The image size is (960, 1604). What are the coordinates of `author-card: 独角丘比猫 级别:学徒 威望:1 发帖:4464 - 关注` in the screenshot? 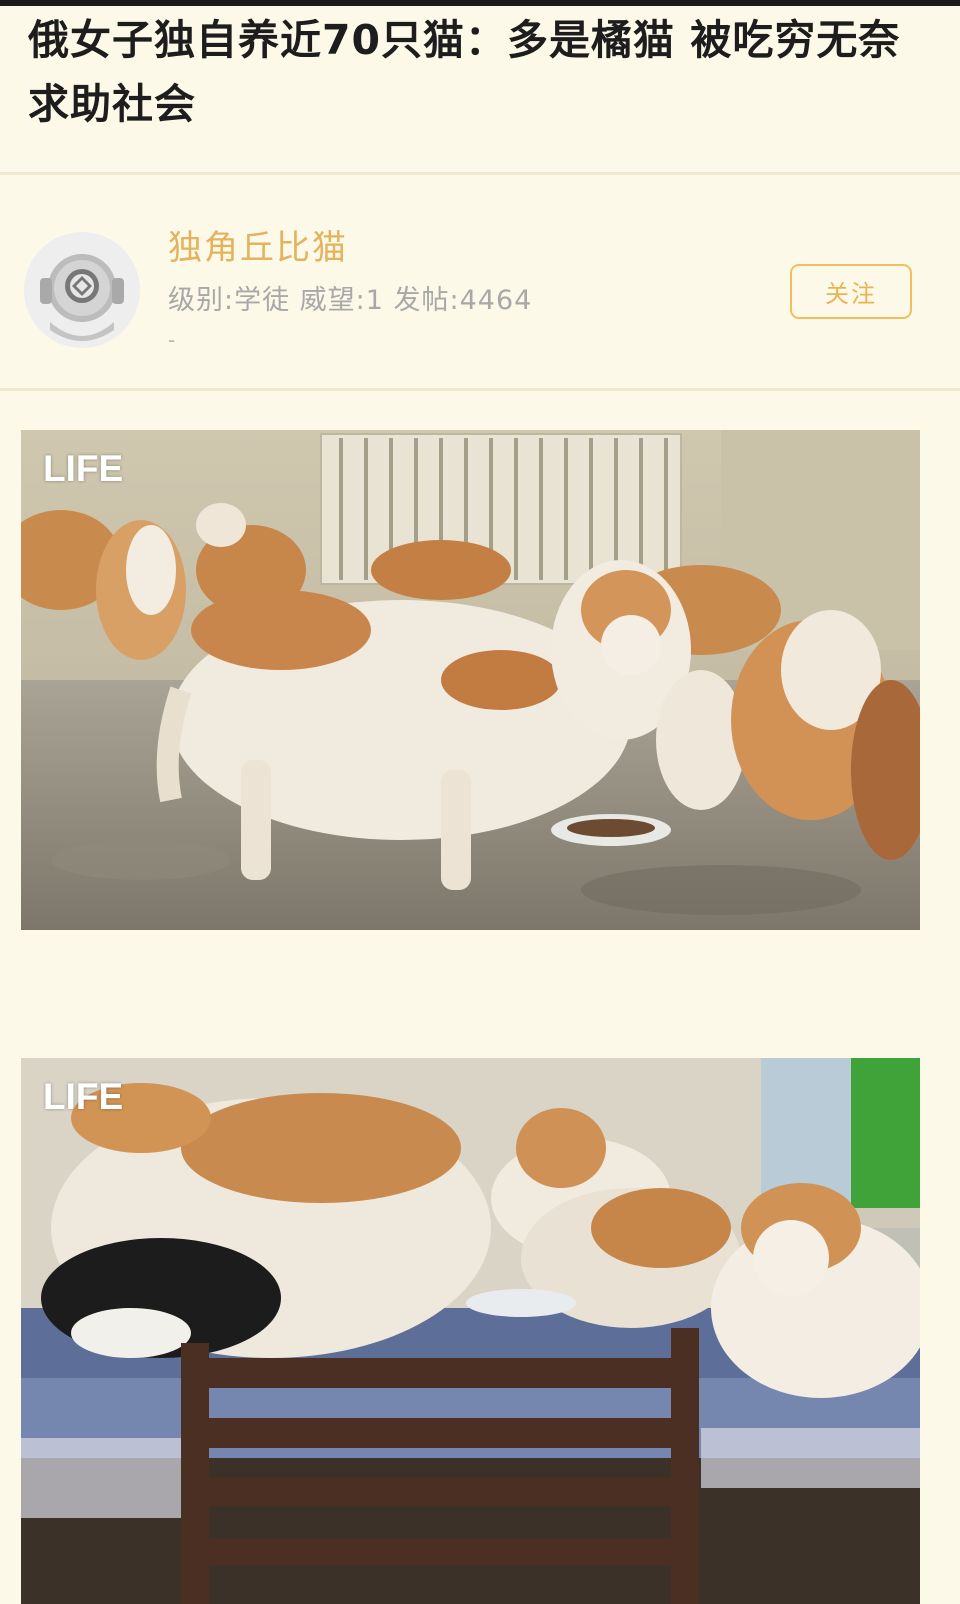 It's located at (480, 288).